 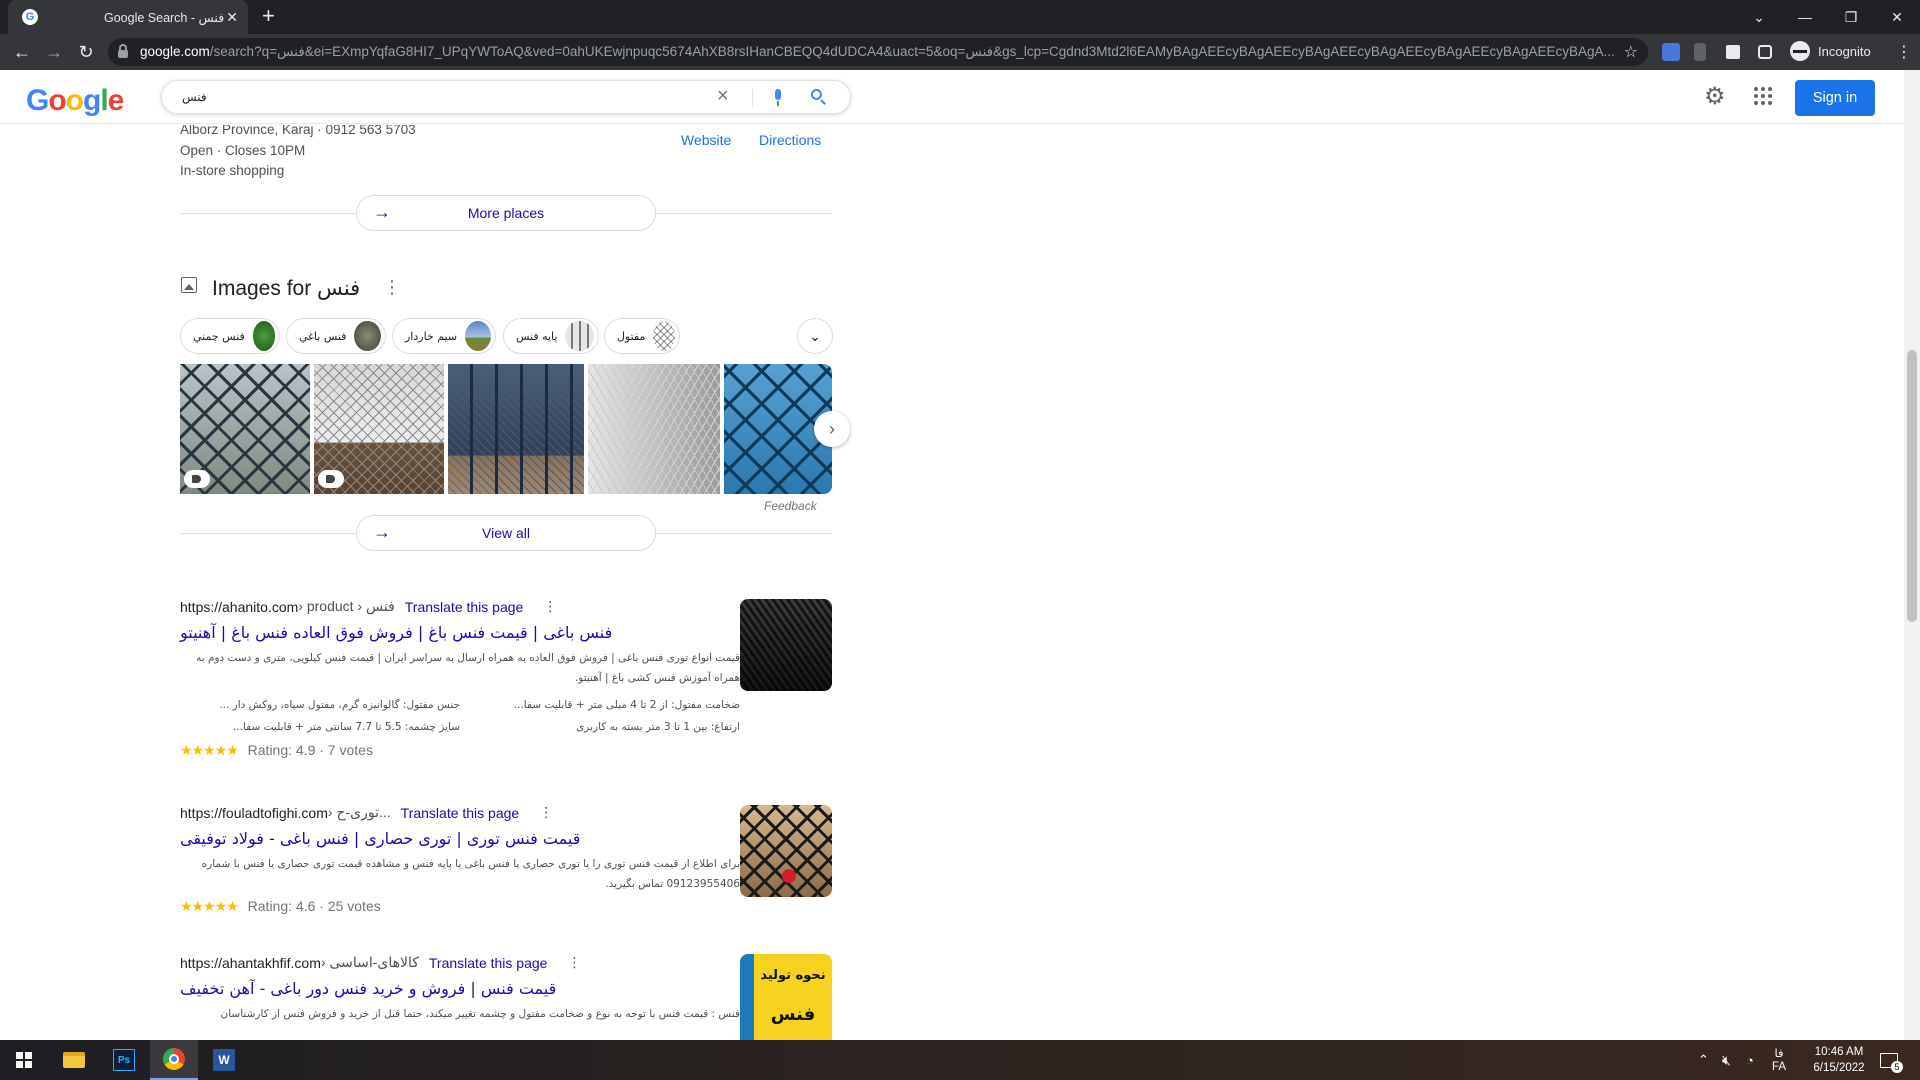 I want to click on images-heading: Images for فنس, so click(x=286, y=288).